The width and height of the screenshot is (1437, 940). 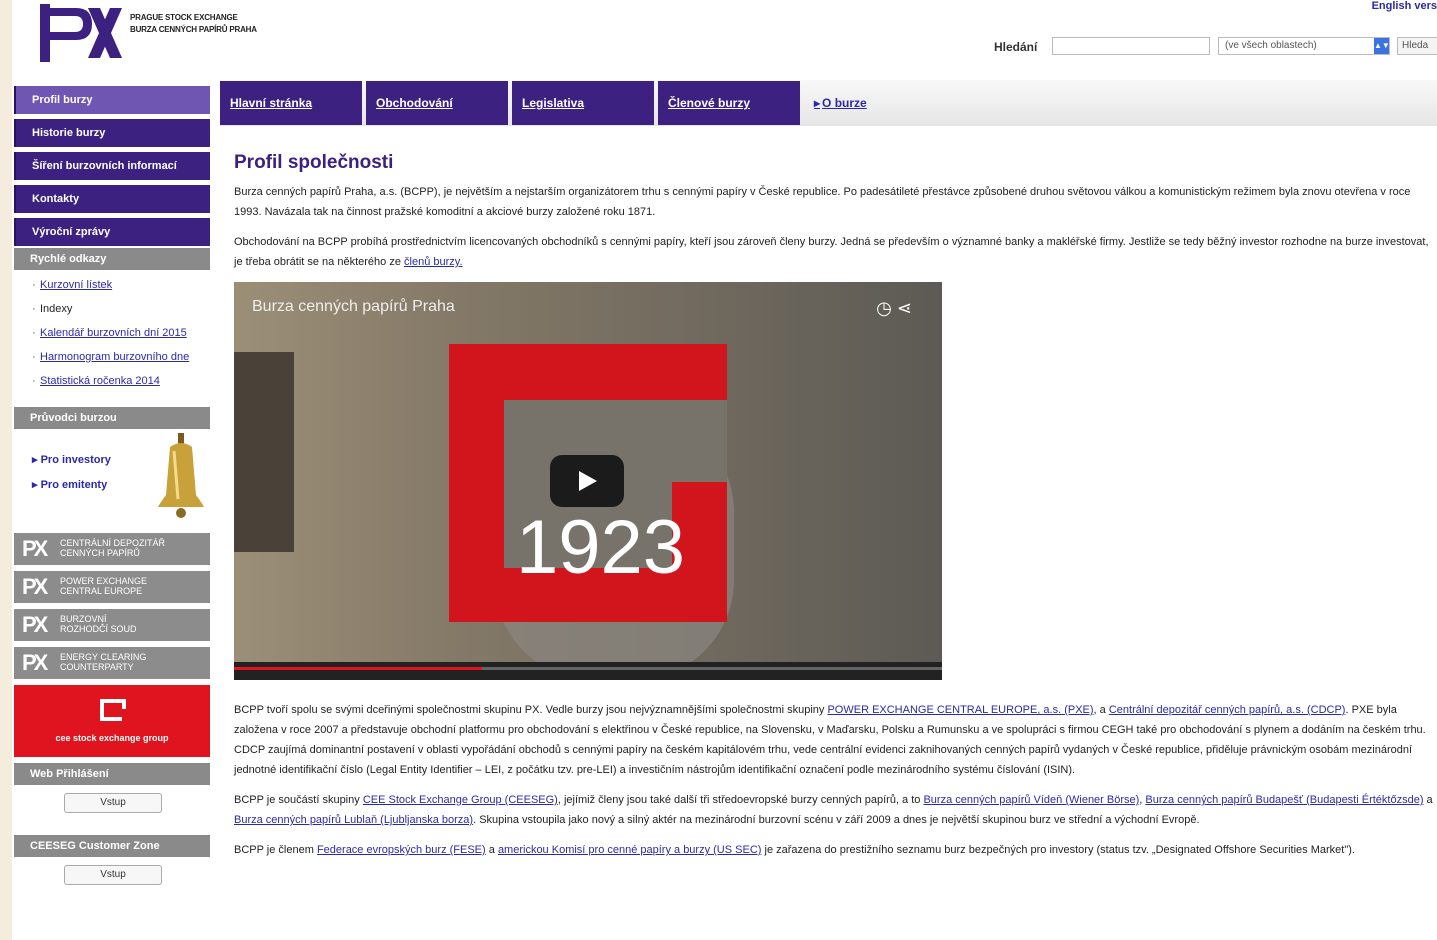 What do you see at coordinates (1141, 800) in the screenshot?
I see `ceeseg-paragraph-text-c: ,` at bounding box center [1141, 800].